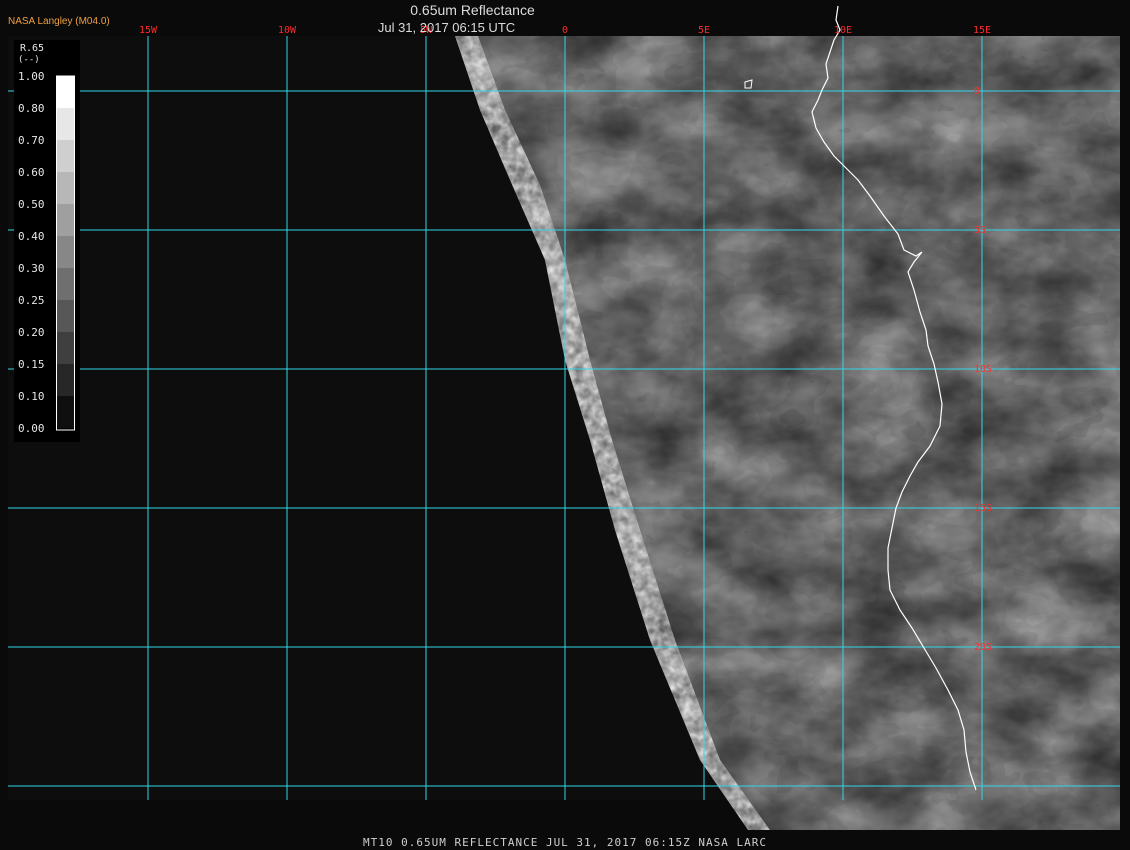 Image resolution: width=1130 pixels, height=850 pixels. What do you see at coordinates (31, 268) in the screenshot?
I see `legend-label: 0.30` at bounding box center [31, 268].